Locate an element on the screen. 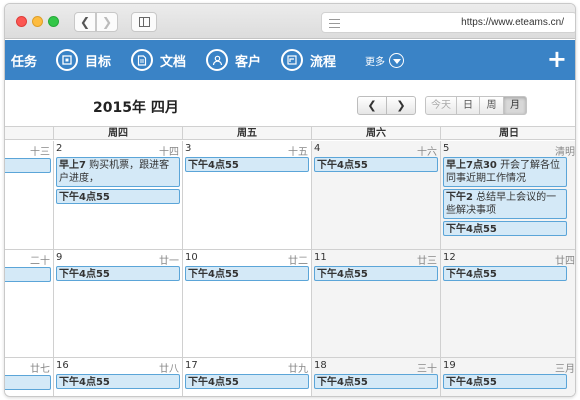  lunar-date: 十三 is located at coordinates (40, 152).